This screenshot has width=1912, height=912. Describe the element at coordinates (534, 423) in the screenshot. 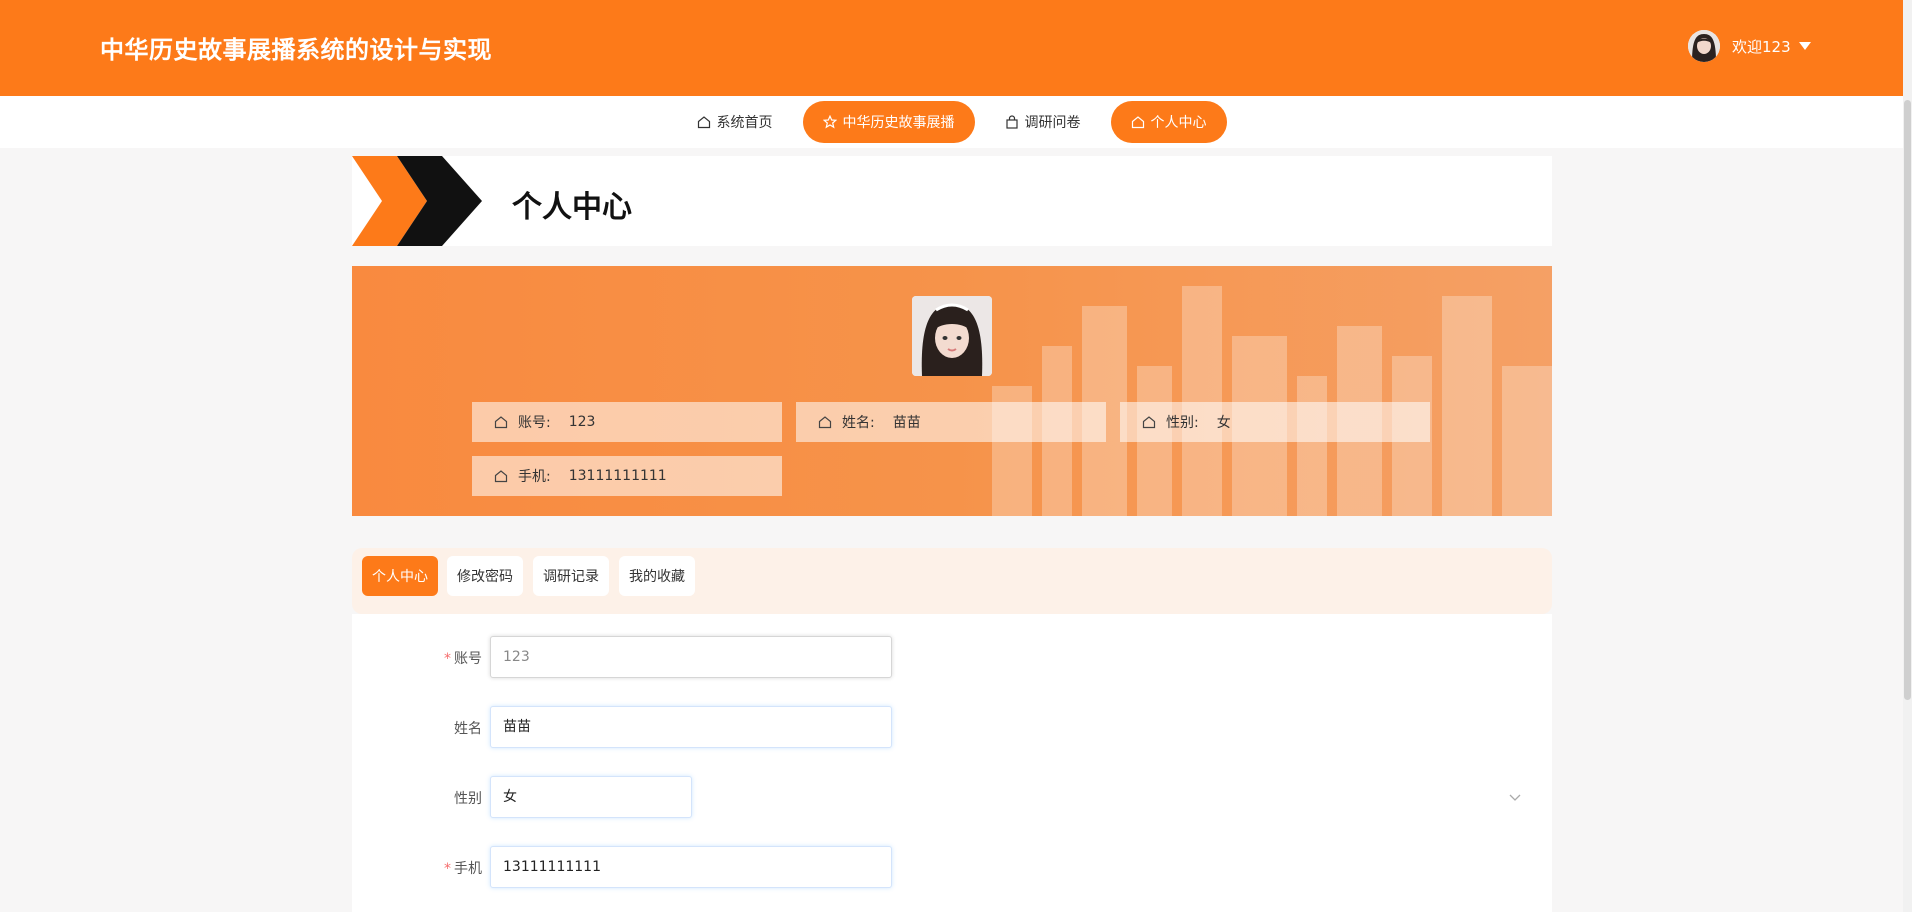

I see `info-label: 账号:` at that location.